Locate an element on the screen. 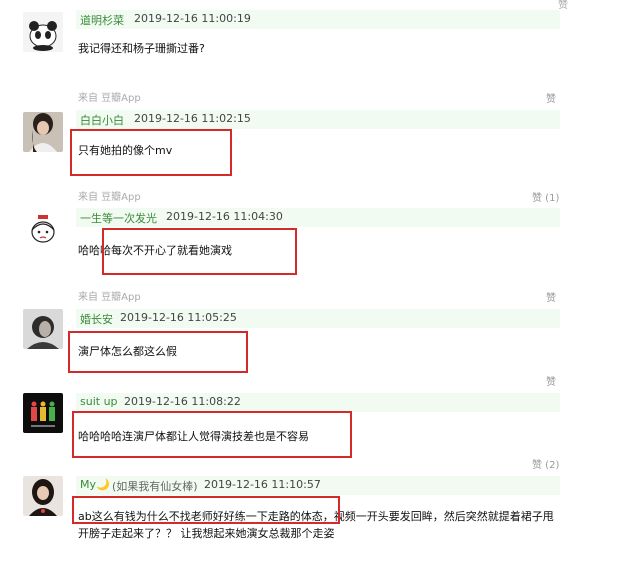  comment-header: 白白小白 2019-12-16 11:02:15 is located at coordinates (318, 119).